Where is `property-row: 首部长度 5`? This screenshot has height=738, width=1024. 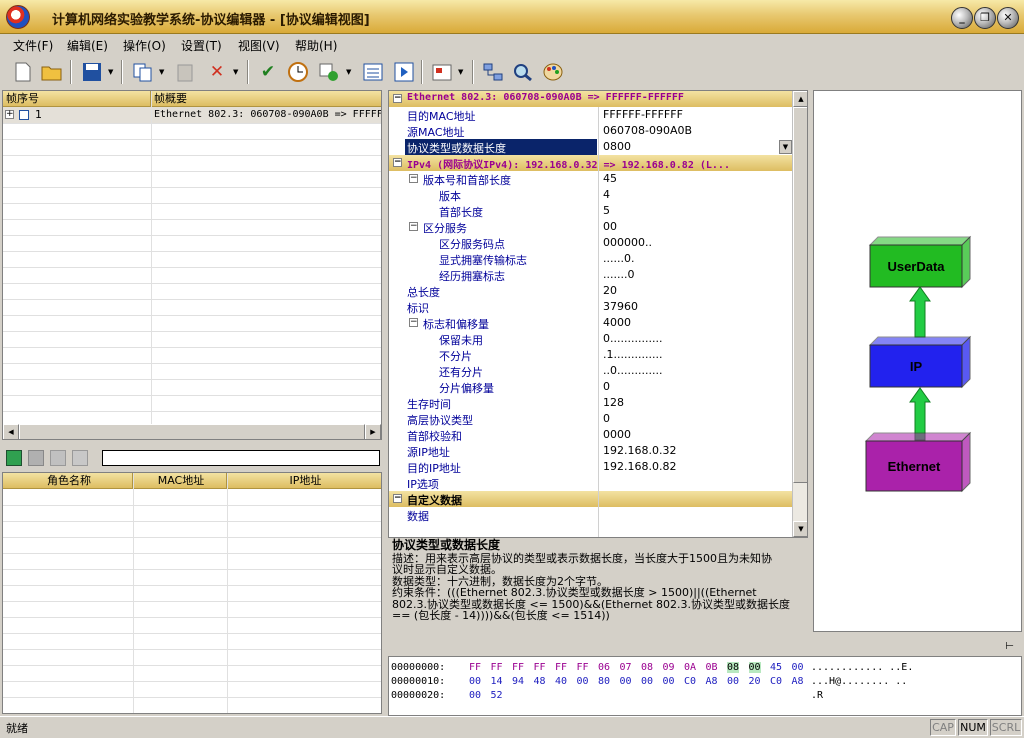
property-row: 首部长度 5 is located at coordinates (591, 211).